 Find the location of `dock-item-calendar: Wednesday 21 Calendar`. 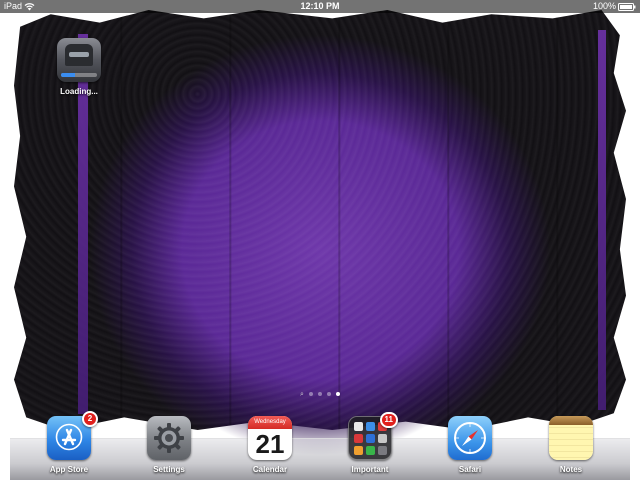

dock-item-calendar: Wednesday 21 Calendar is located at coordinates (270, 445).